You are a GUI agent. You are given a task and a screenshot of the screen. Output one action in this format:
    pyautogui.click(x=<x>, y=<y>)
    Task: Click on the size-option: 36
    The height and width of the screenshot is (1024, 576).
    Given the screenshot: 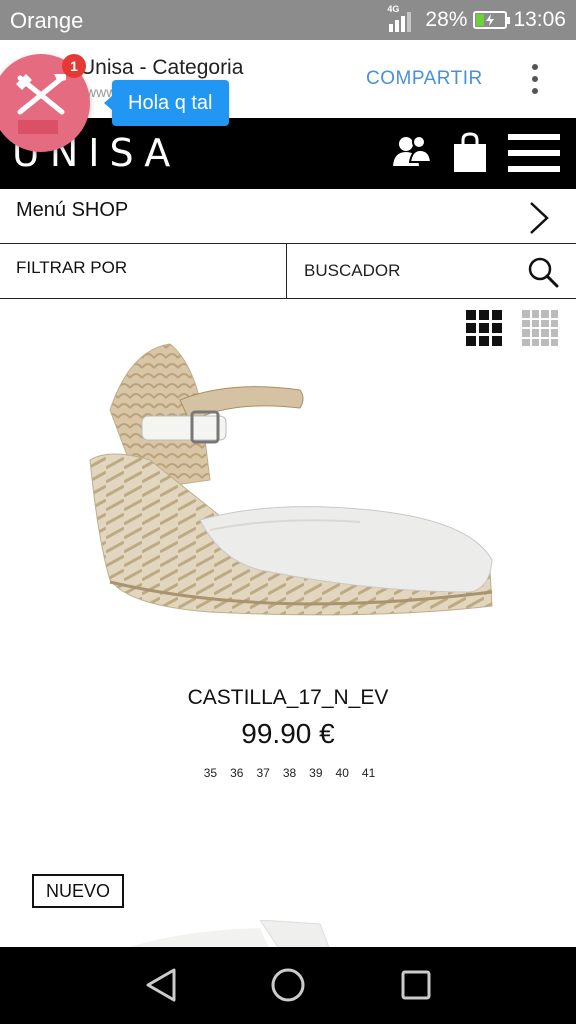 What is the action you would take?
    pyautogui.click(x=235, y=773)
    